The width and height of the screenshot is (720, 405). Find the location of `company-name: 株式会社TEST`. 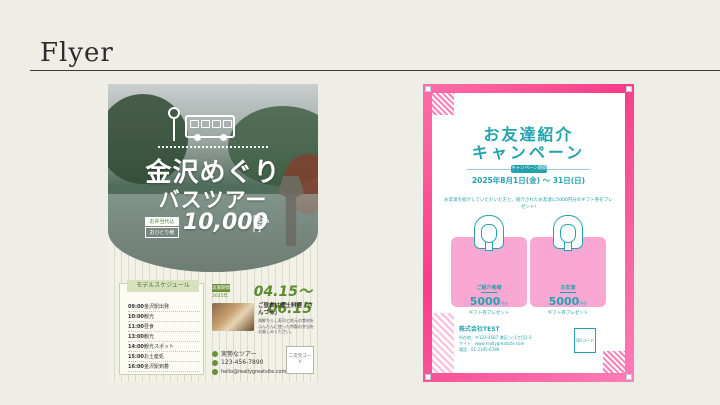

company-name: 株式会社TEST is located at coordinates (479, 329).